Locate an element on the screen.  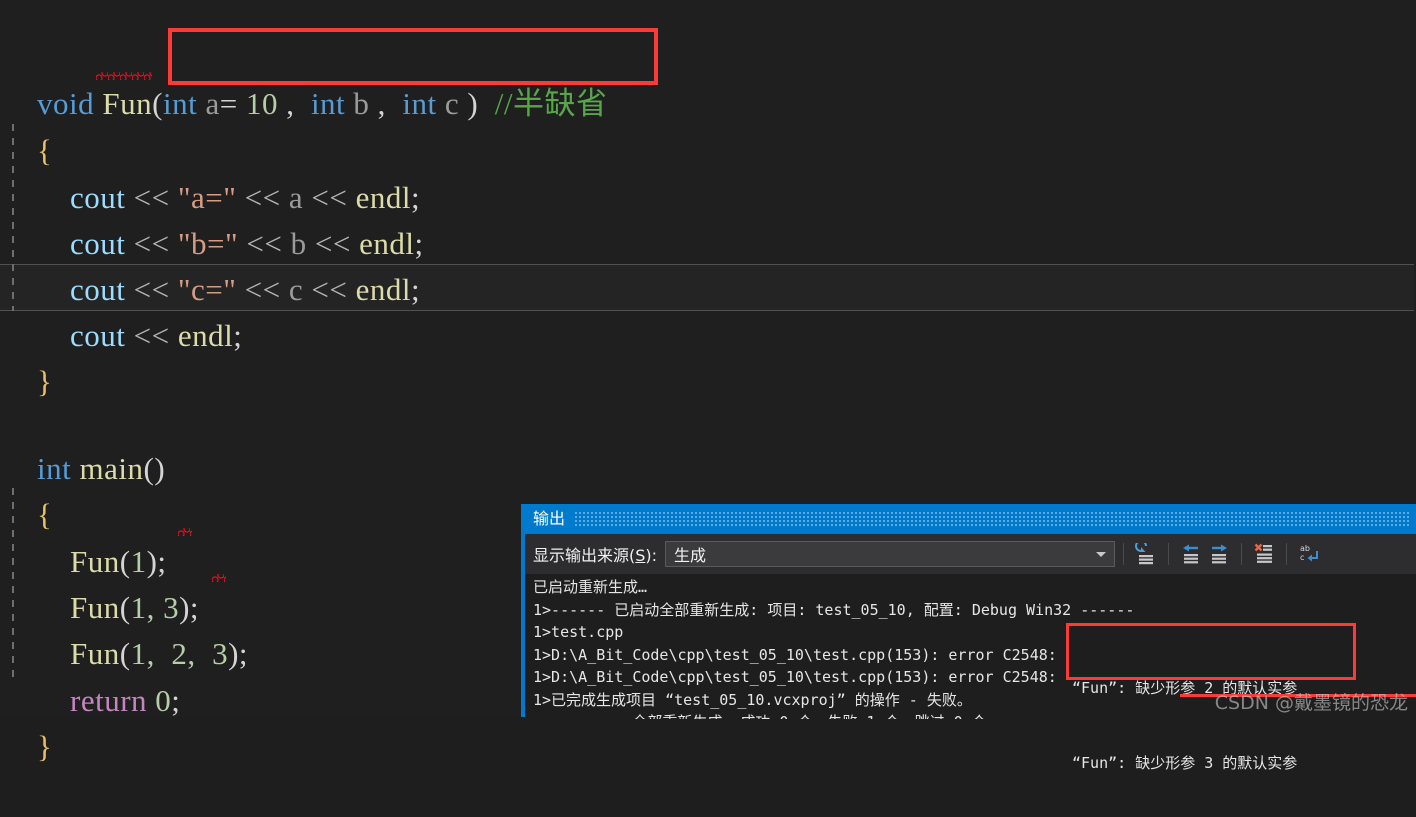
output-toolbar: 显示输出来源(S): 生成 ab c is located at coordinates (970, 554).